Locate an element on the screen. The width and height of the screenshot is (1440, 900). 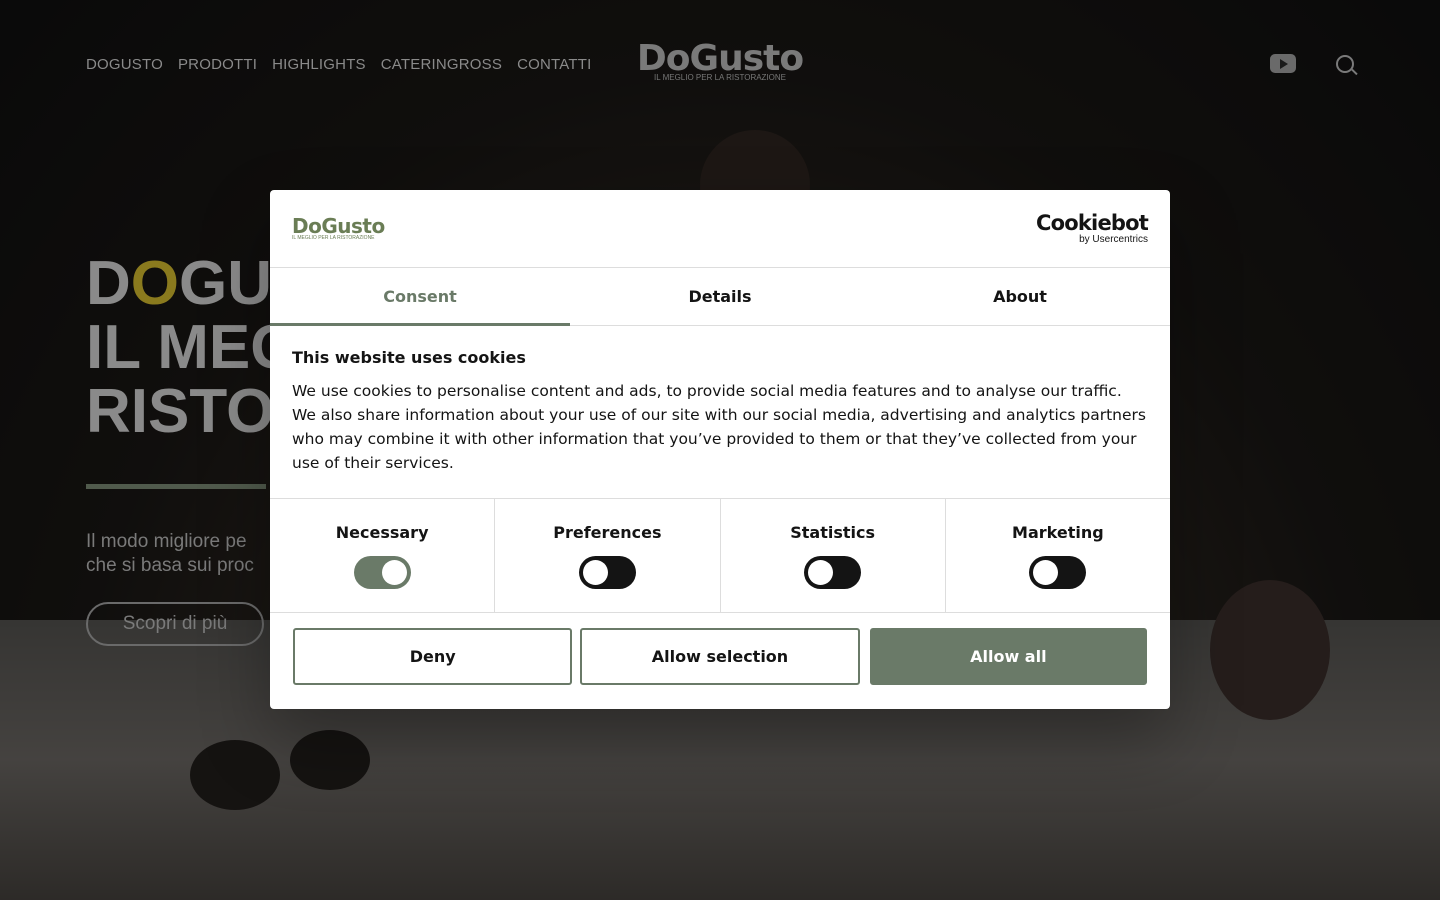
search-icon is located at coordinates (1345, 64).